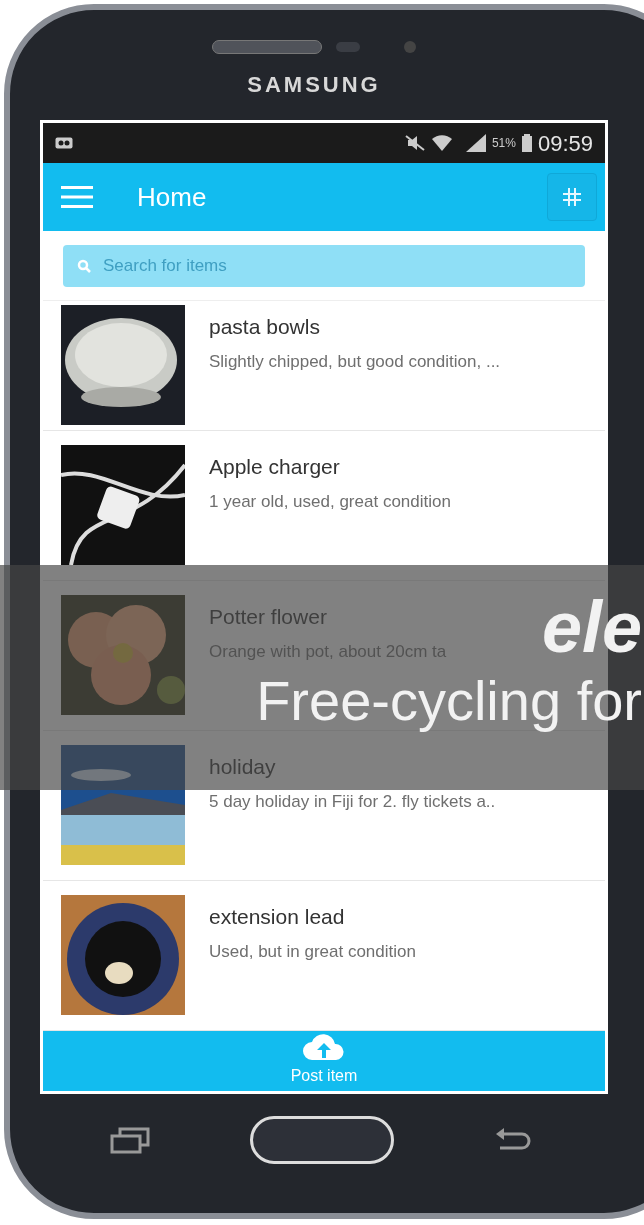 This screenshot has height=1225, width=644. What do you see at coordinates (265, 327) in the screenshot?
I see `item-title: pasta bowls` at bounding box center [265, 327].